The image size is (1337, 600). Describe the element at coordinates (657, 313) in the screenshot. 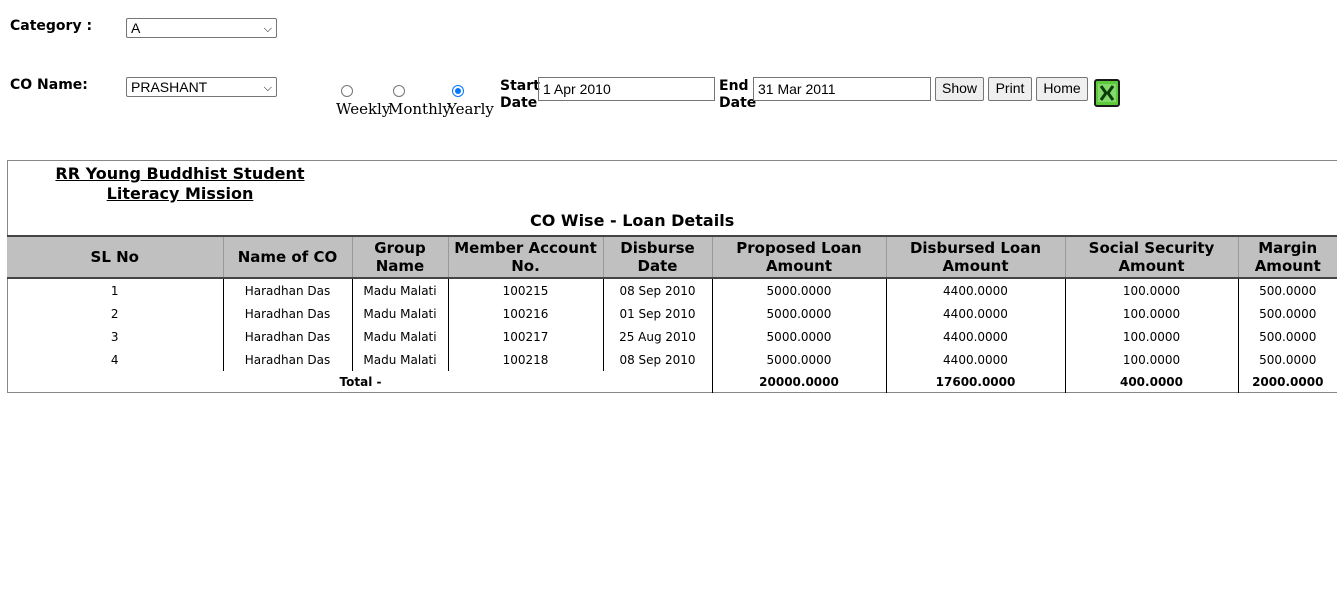

I see `cell-disburse-date: 01 Sep 2010` at that location.